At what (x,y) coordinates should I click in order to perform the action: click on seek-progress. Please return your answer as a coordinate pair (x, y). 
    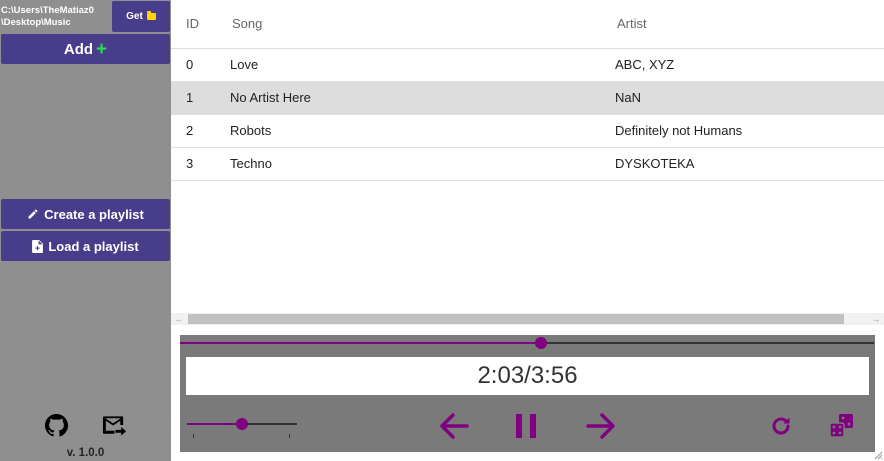
    Looking at the image, I should click on (360, 343).